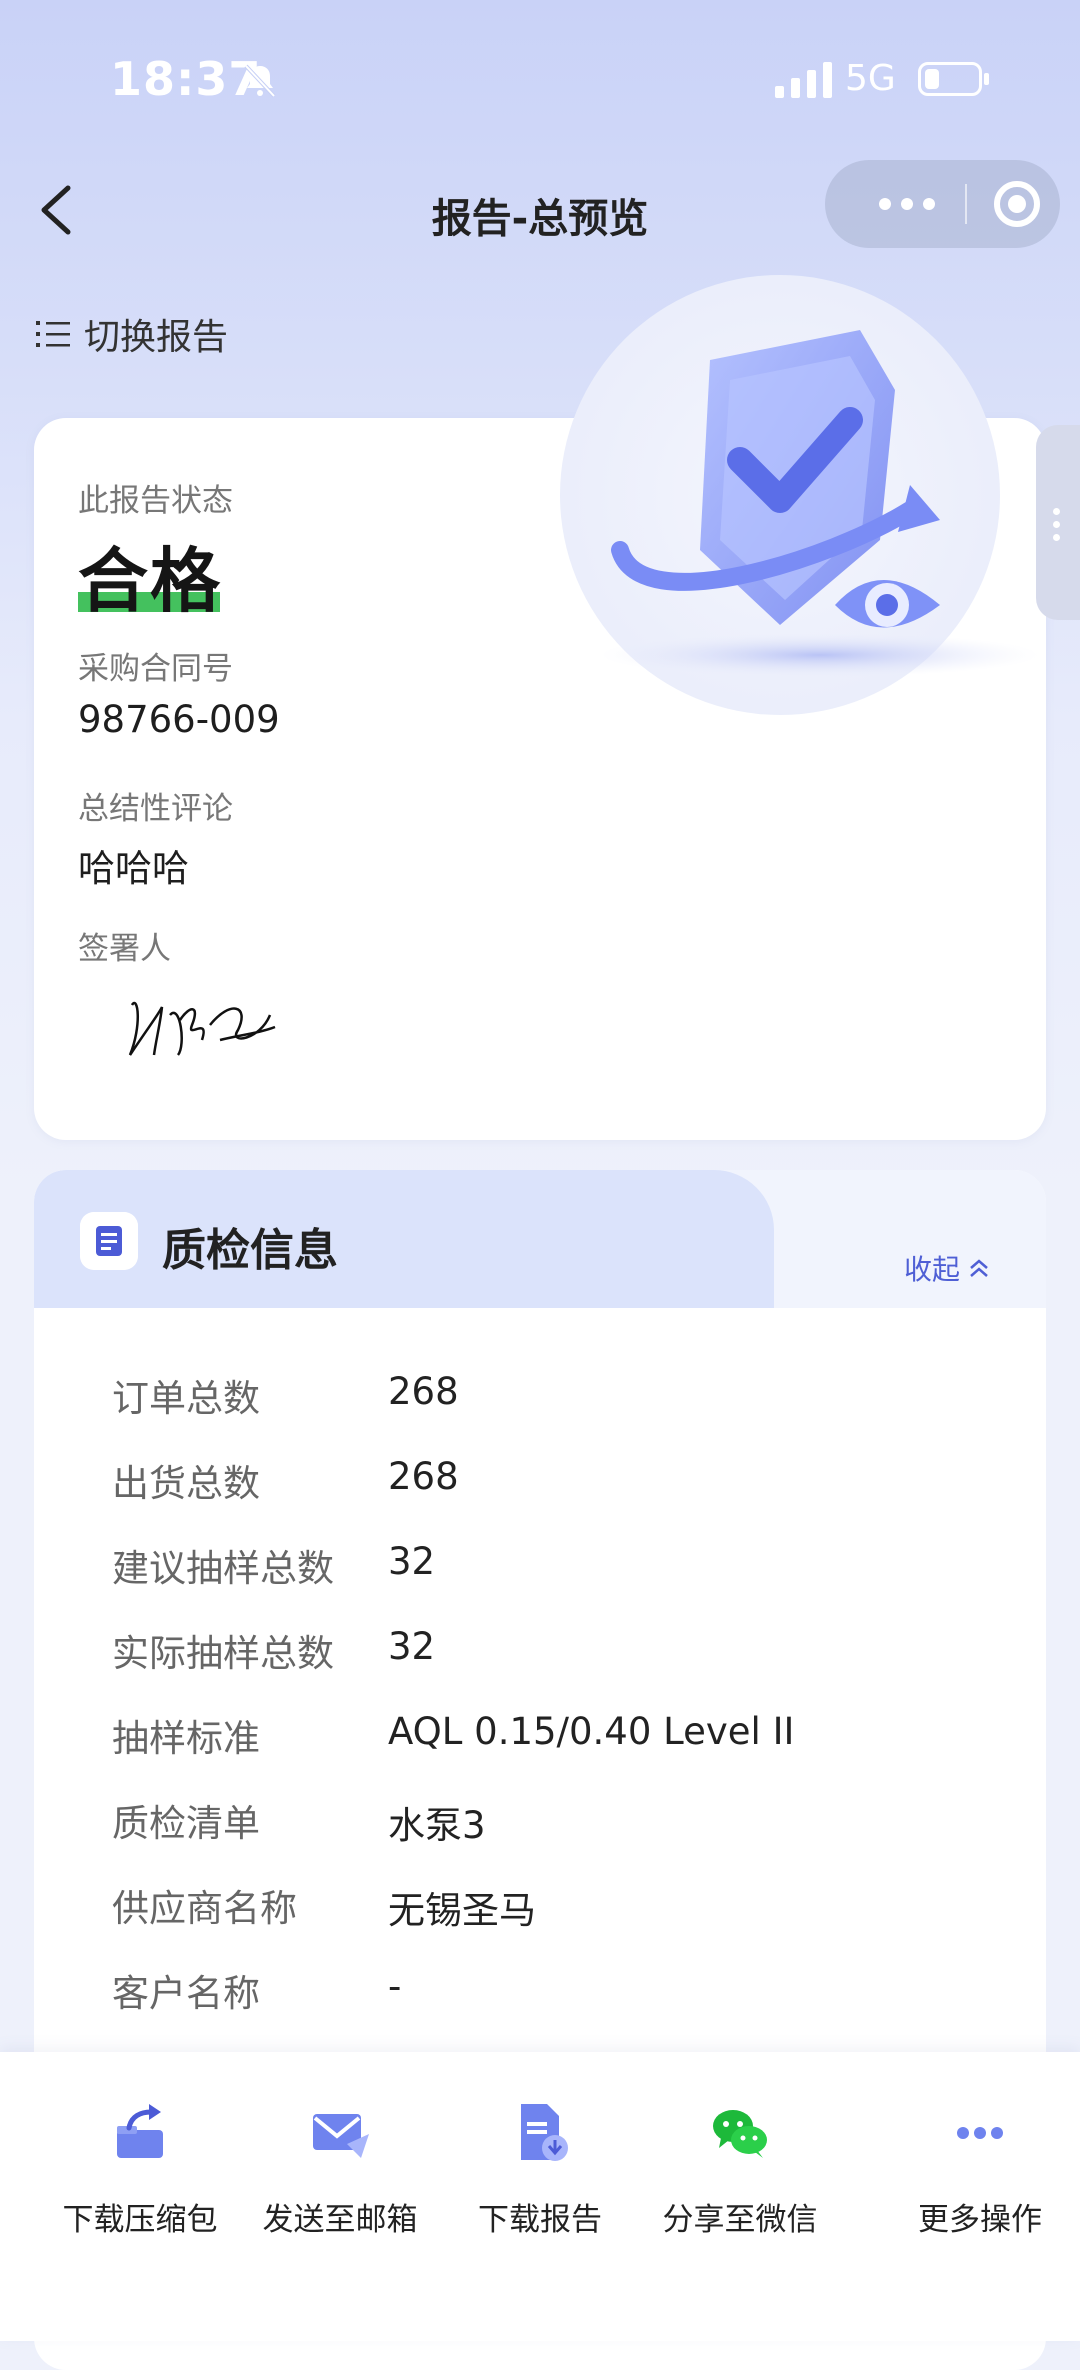 This screenshot has width=1080, height=2370. Describe the element at coordinates (740, 2134) in the screenshot. I see `wechat-icon` at that location.